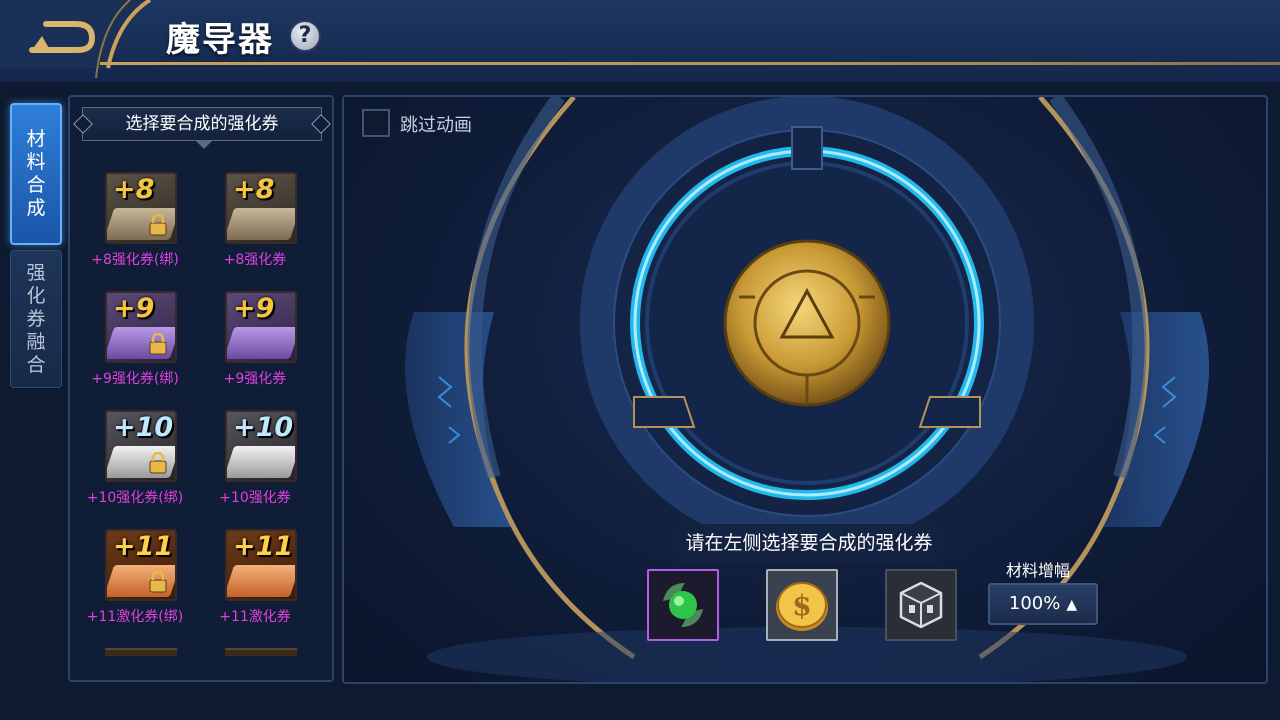  I want to click on tab-char: 券, so click(36, 318).